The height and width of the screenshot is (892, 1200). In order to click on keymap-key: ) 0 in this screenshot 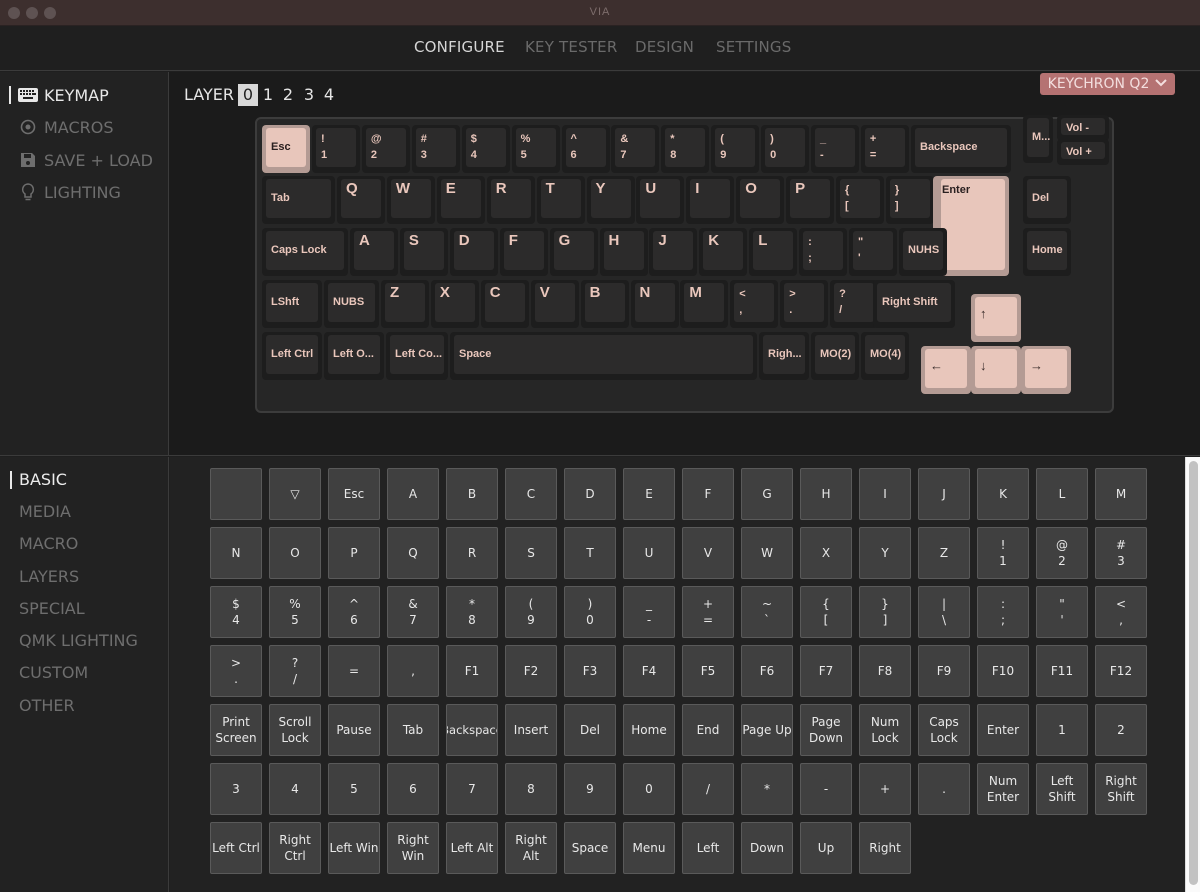, I will do `click(785, 149)`.